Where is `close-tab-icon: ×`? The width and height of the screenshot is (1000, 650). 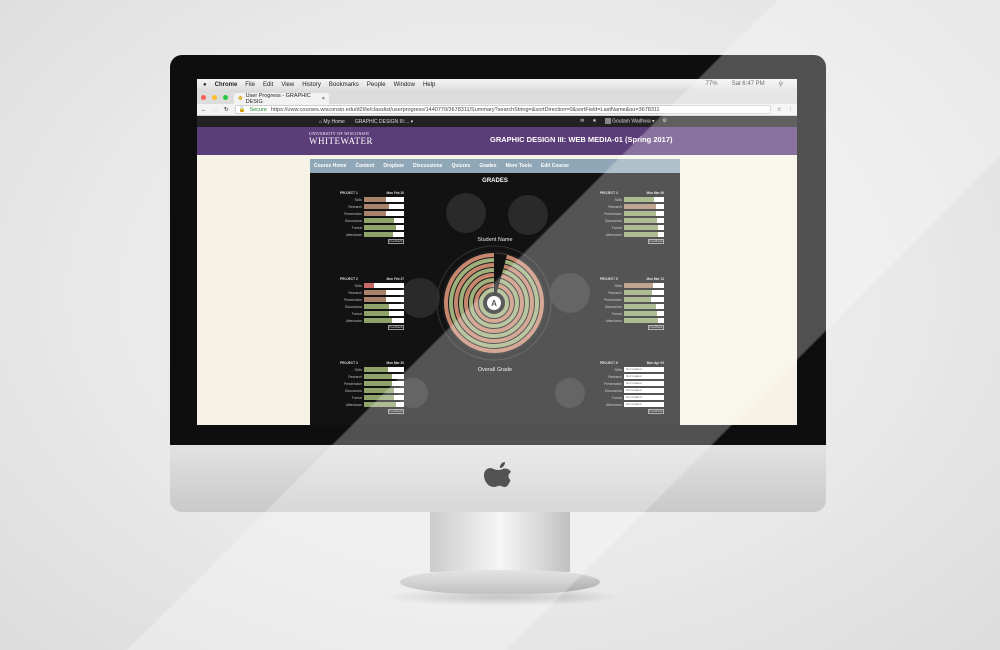 close-tab-icon: × is located at coordinates (323, 99).